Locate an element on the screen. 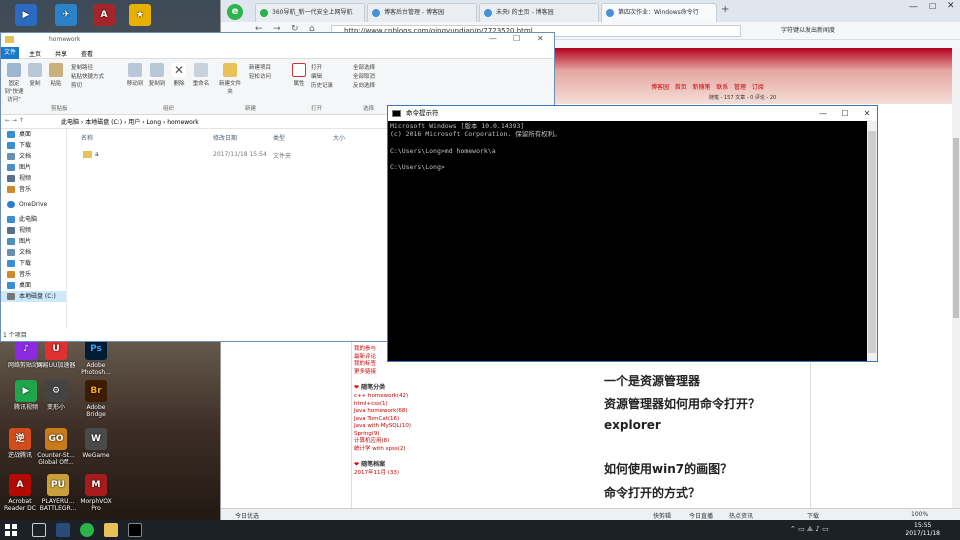 Image resolution: width=960 pixels, height=540 pixels. edit-button: 编辑 is located at coordinates (316, 76).